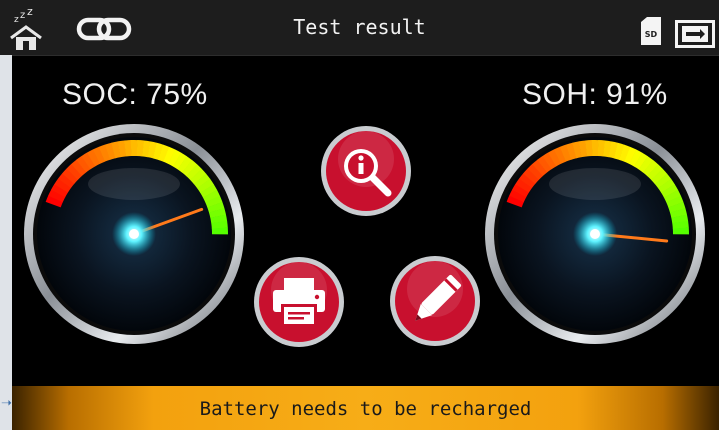 The image size is (719, 430). What do you see at coordinates (135, 94) in the screenshot?
I see `soc-label: SOC: 75%` at bounding box center [135, 94].